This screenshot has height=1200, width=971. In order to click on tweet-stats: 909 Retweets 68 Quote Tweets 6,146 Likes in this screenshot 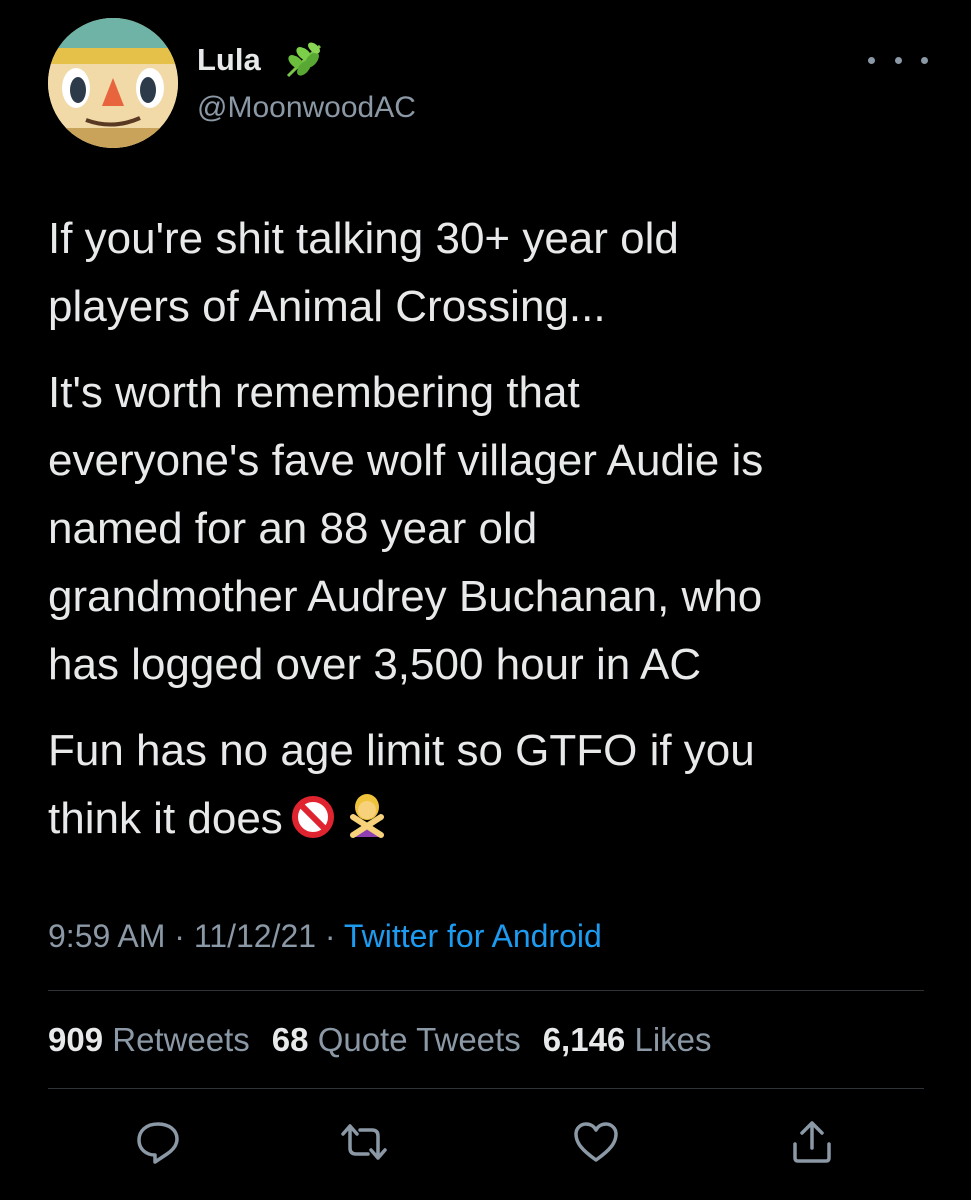, I will do `click(391, 1040)`.